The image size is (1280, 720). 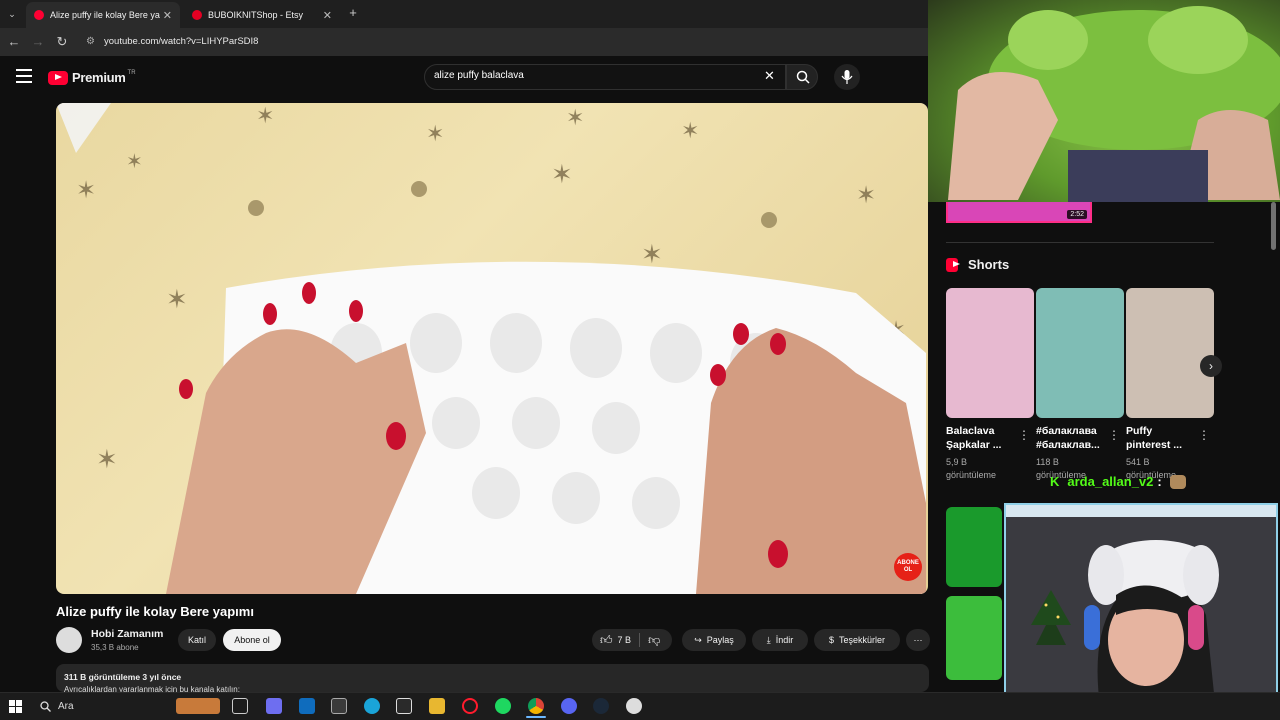 I want to click on clear-search-icon: ✕, so click(x=769, y=76).